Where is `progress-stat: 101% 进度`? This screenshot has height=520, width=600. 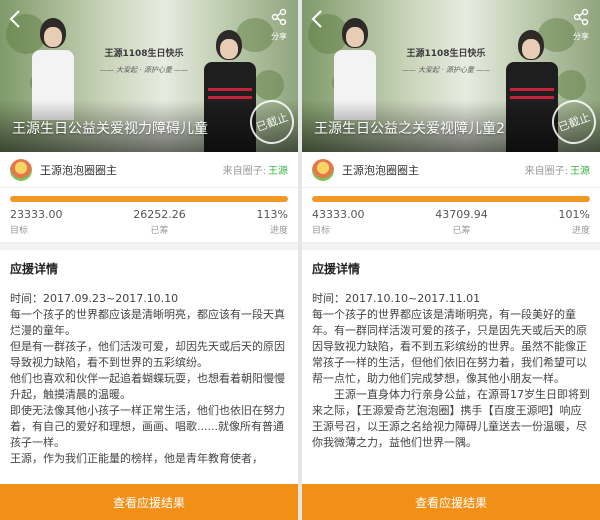
progress-stat: 101% 进度 is located at coordinates (574, 222).